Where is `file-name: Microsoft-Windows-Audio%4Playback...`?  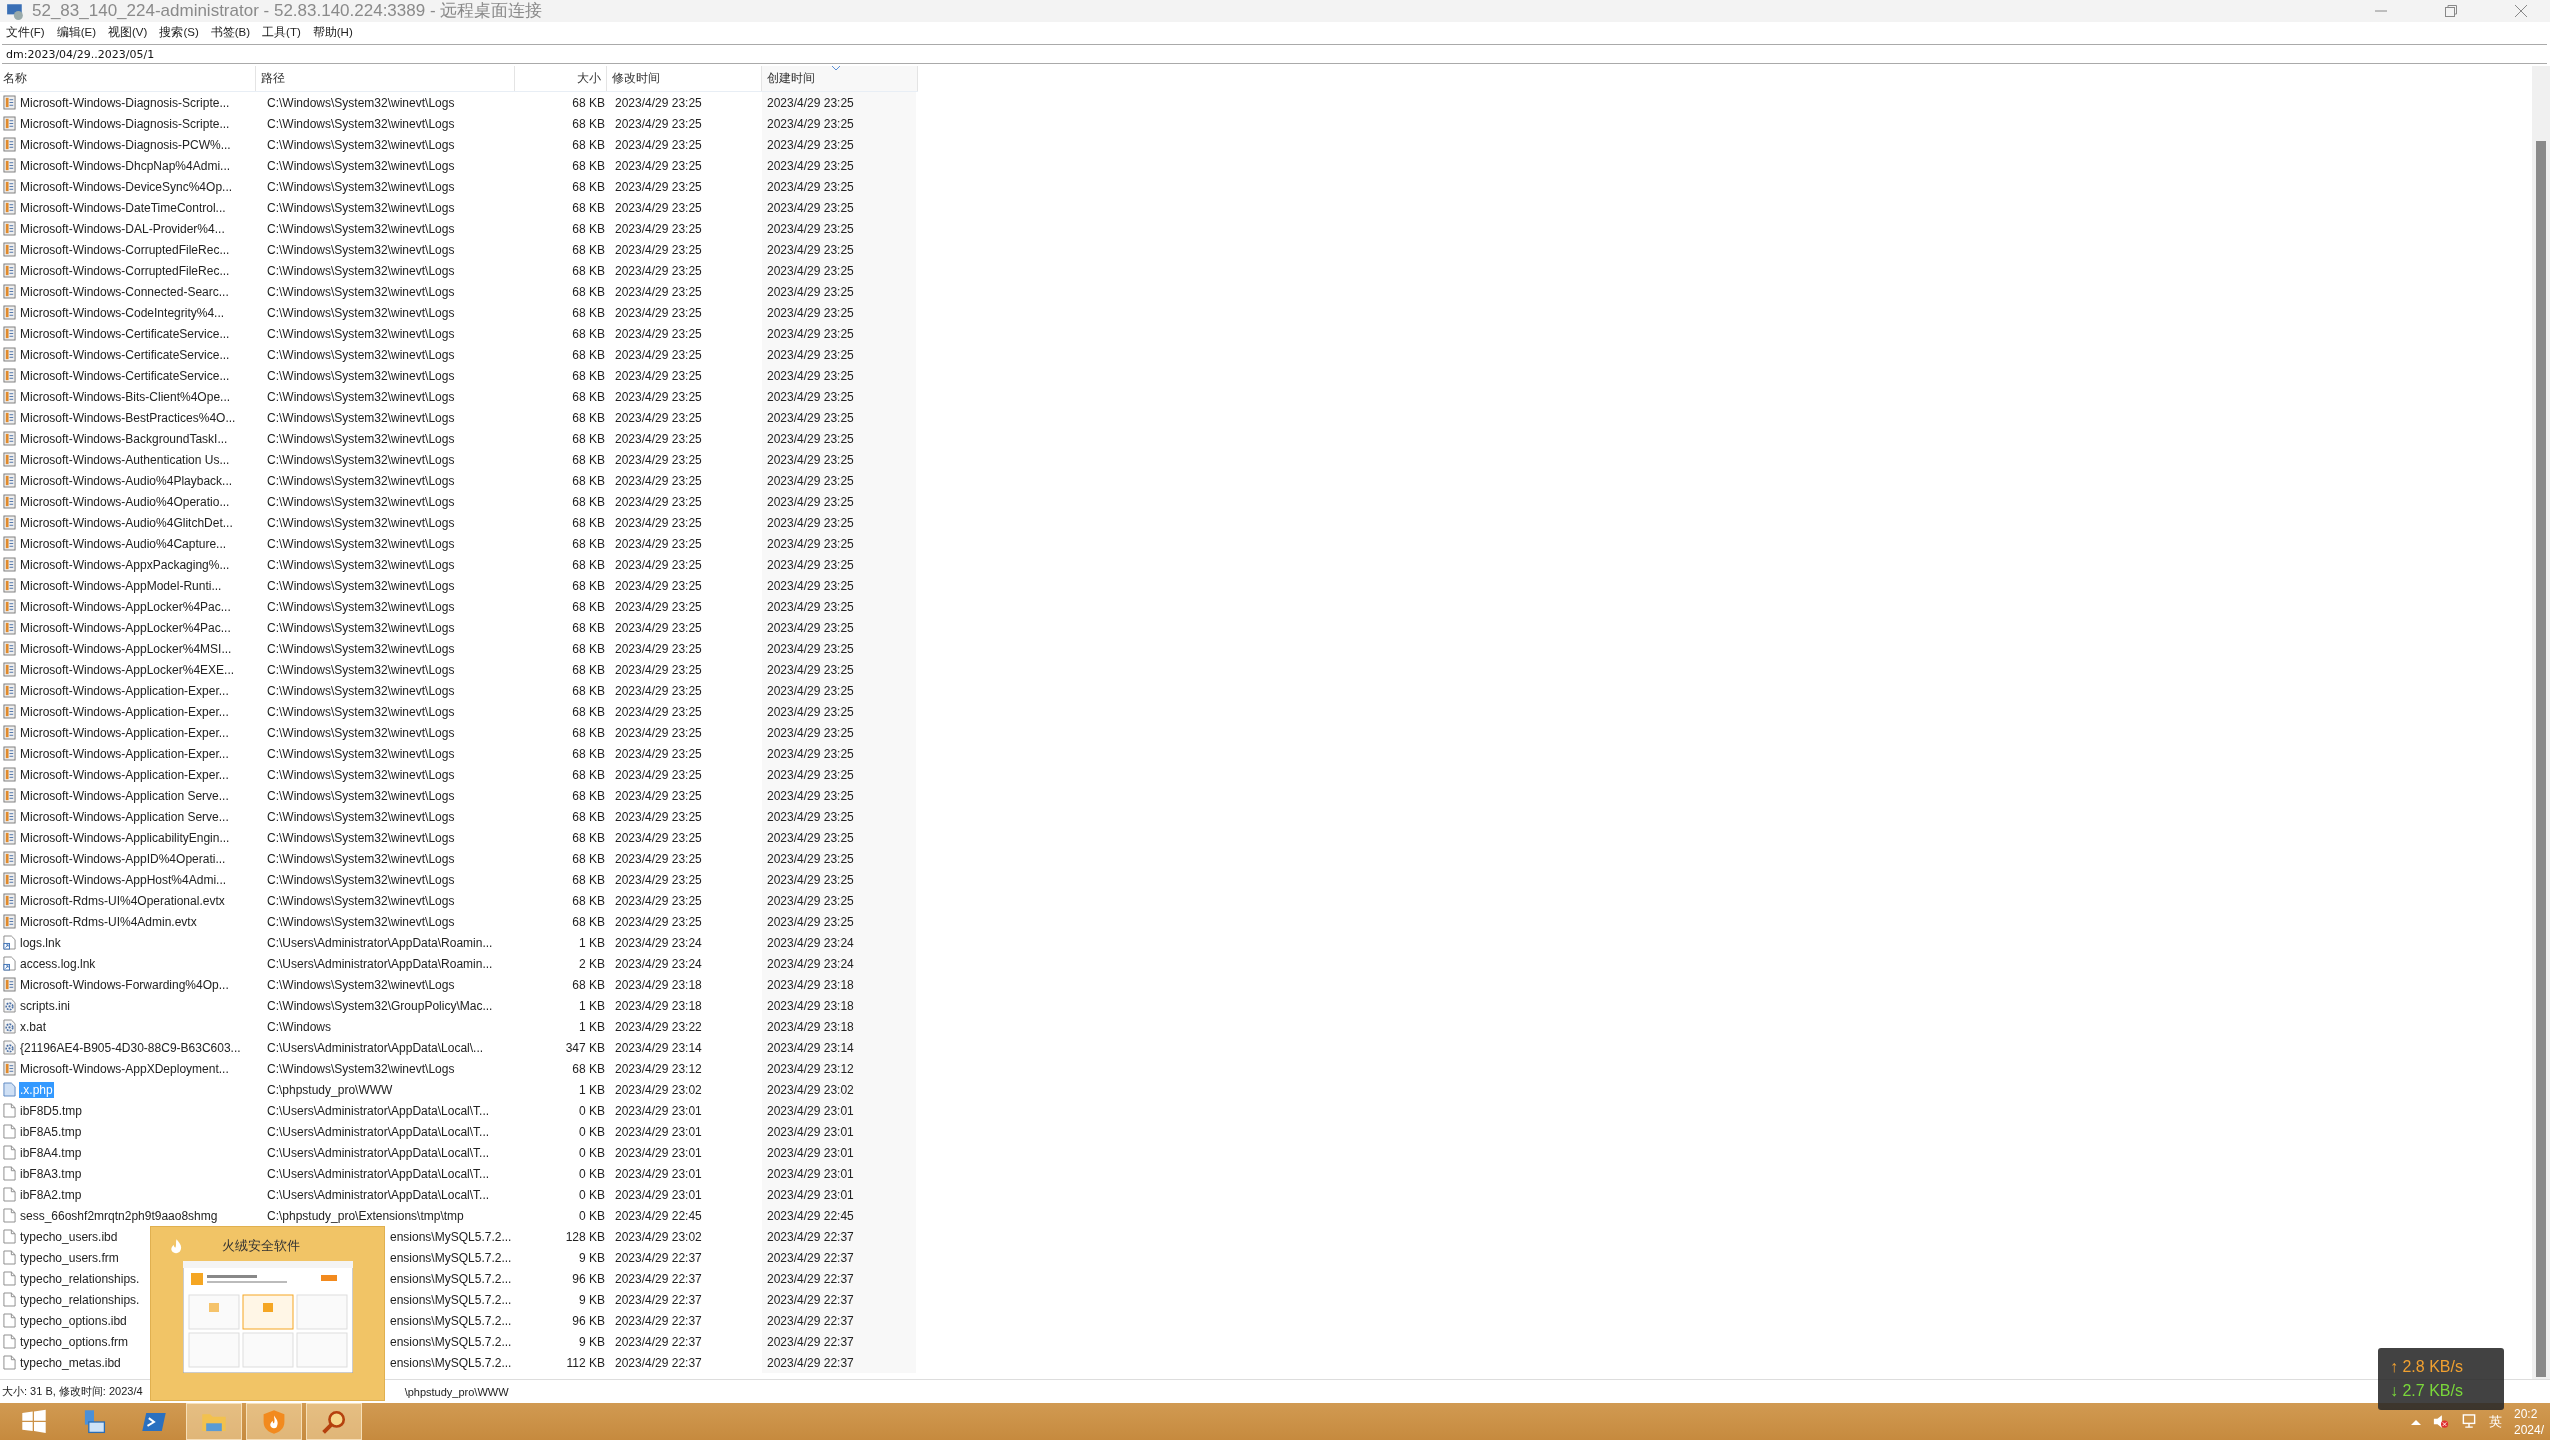
file-name: Microsoft-Windows-Audio%4Playback... is located at coordinates (126, 480).